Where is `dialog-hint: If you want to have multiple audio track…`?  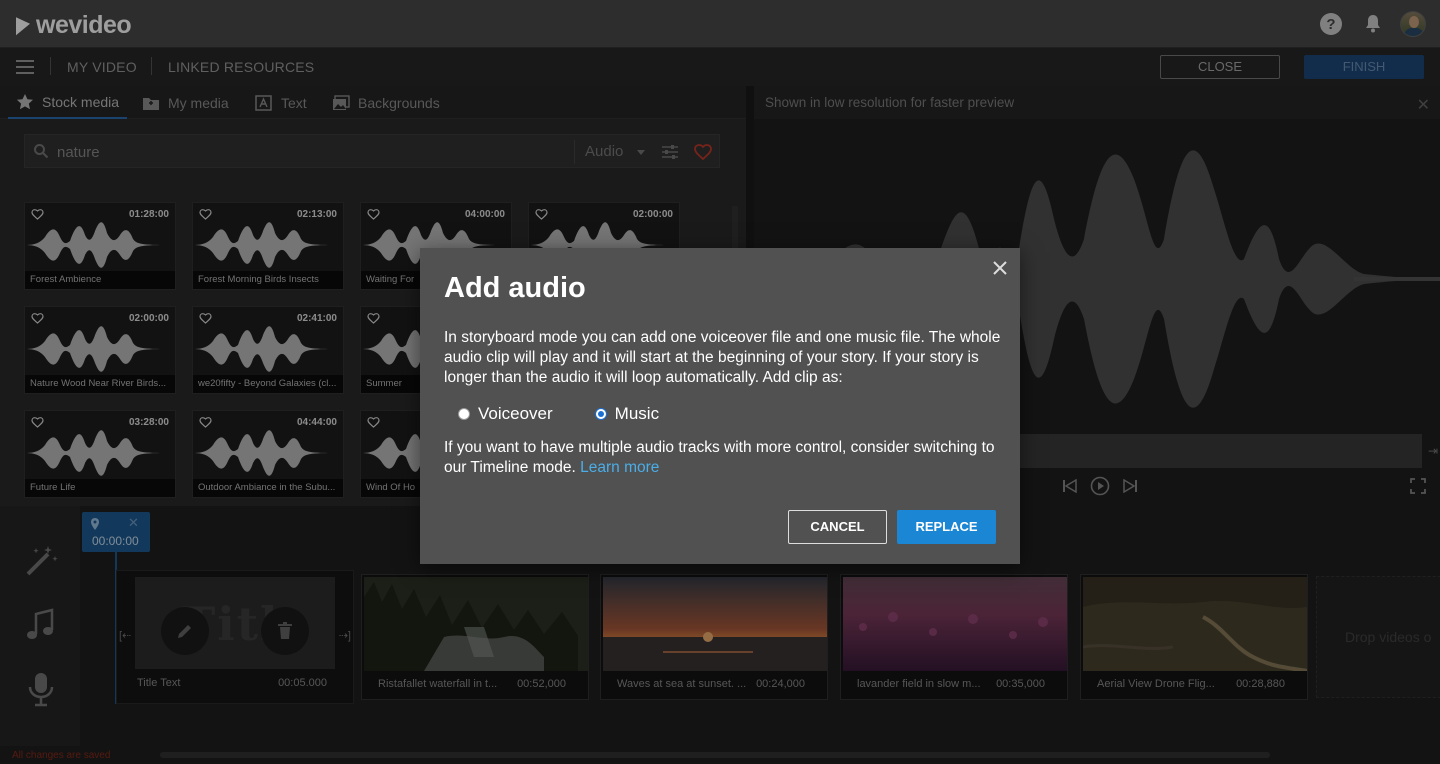
dialog-hint: If you want to have multiple audio track… is located at coordinates (724, 458).